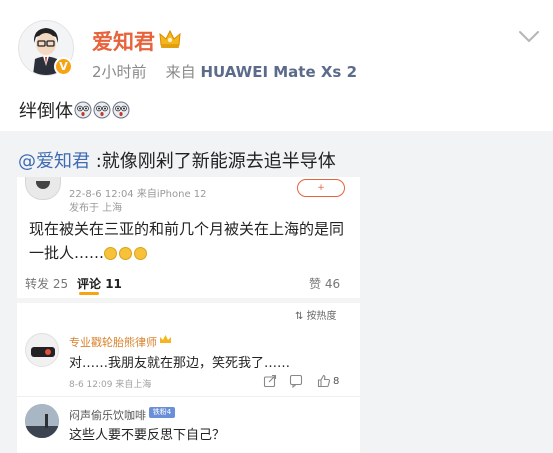 This screenshot has width=553, height=453. I want to click on comment-like-count: 8, so click(336, 381).